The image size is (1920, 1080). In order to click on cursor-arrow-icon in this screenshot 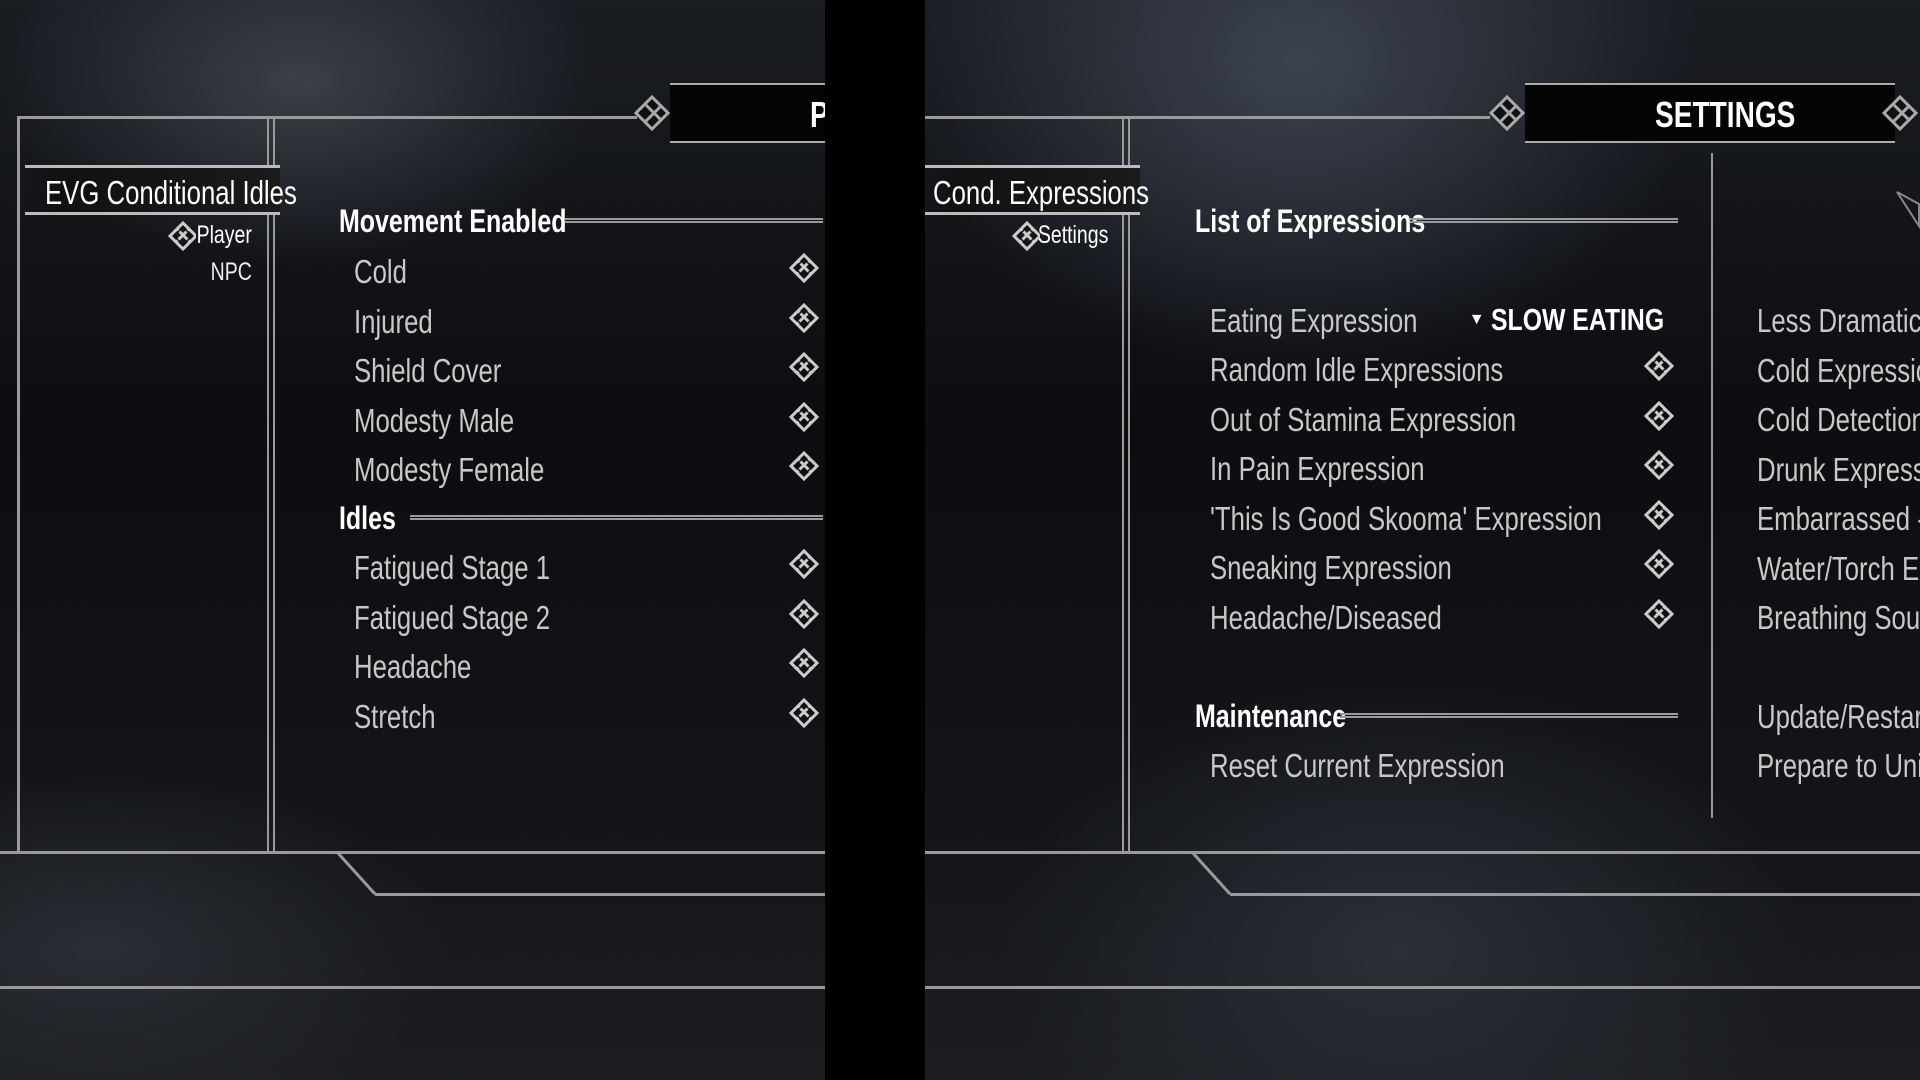, I will do `click(1908, 210)`.